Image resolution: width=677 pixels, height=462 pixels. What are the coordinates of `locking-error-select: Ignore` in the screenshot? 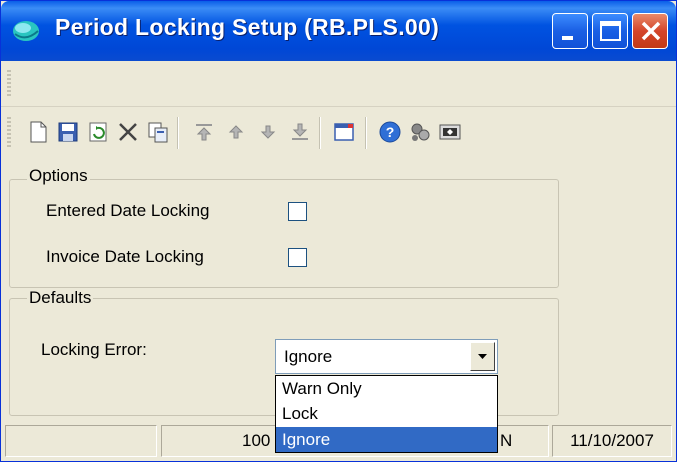 It's located at (386, 356).